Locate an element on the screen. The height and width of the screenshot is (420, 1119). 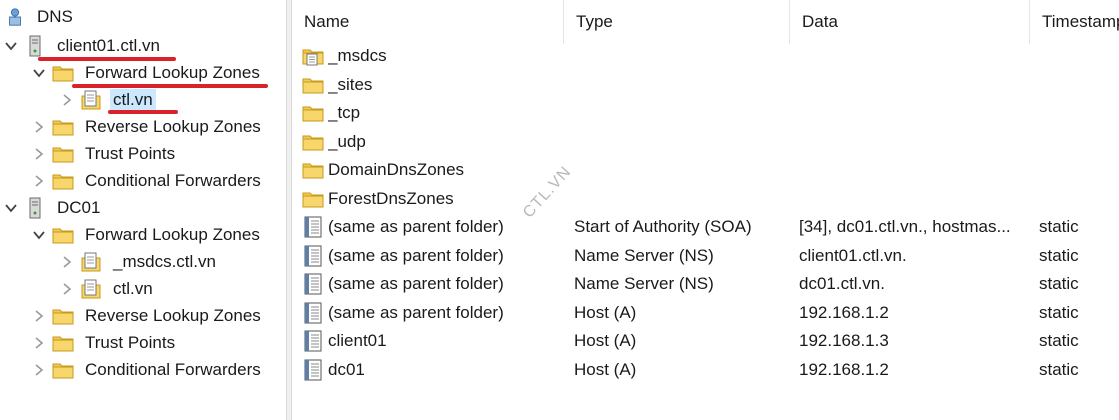
table-row: dc01 Host (A) 192.168.1.2 static is located at coordinates (705, 370).